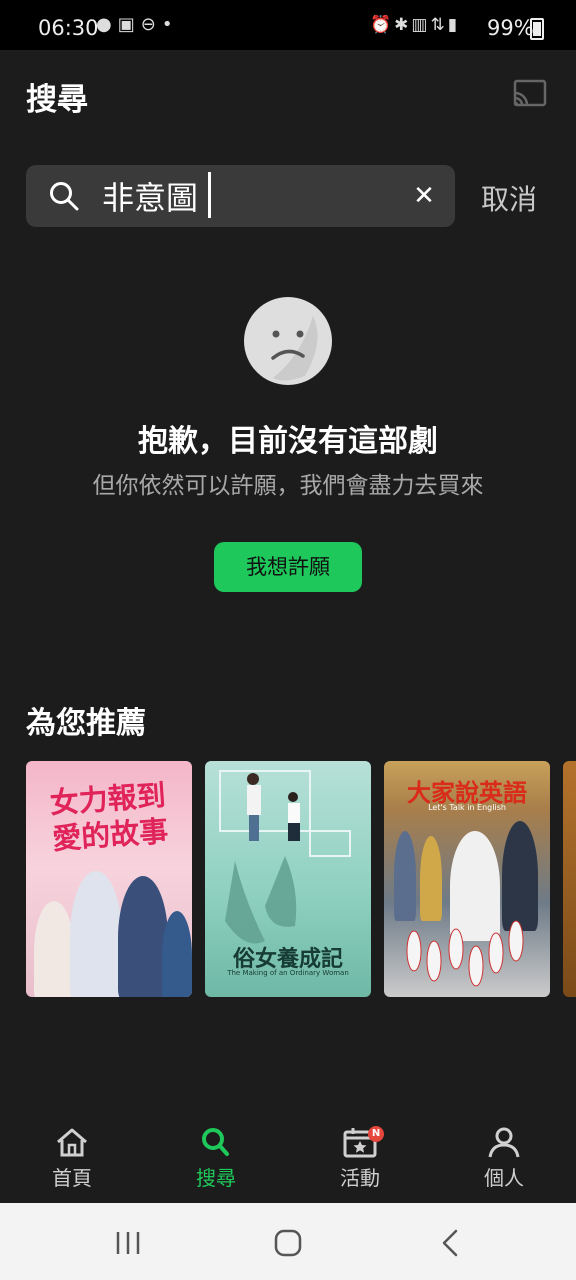 The height and width of the screenshot is (1280, 576). Describe the element at coordinates (454, 25) in the screenshot. I see `signal-icon: ▮` at that location.